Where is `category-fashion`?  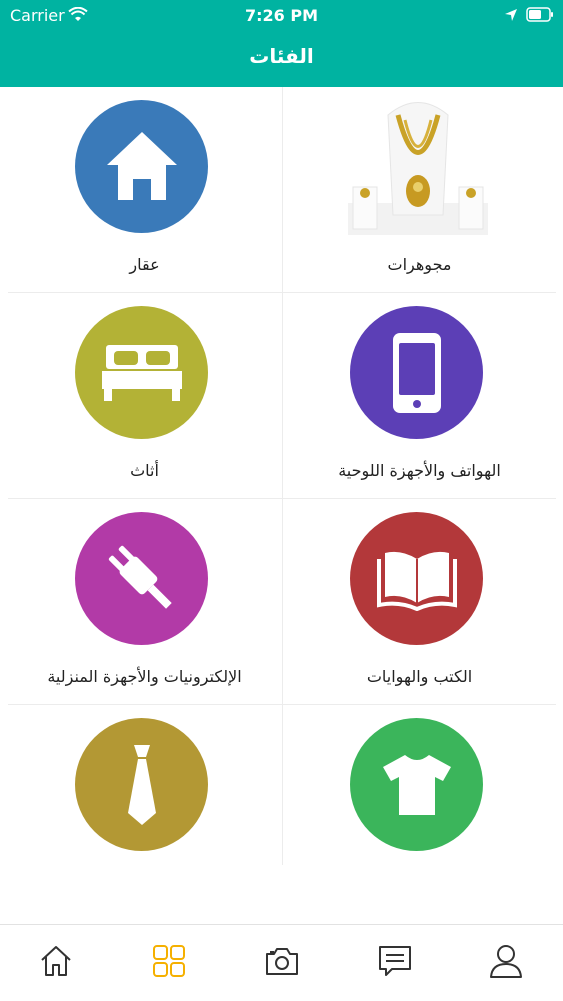 category-fashion is located at coordinates (144, 807).